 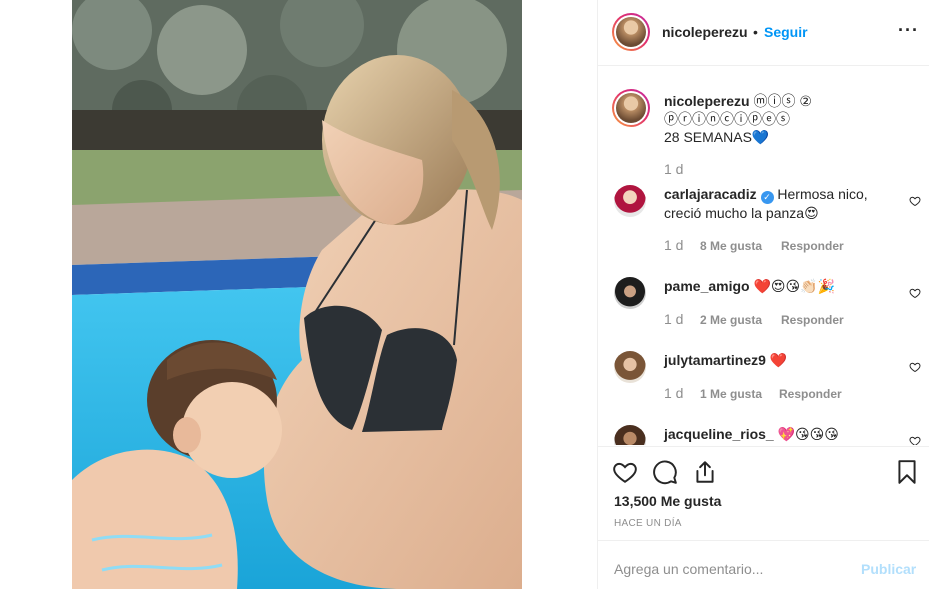 I want to click on comment-item: pame_amigo ❤️😍😘👏🏻🎉, so click(x=780, y=286).